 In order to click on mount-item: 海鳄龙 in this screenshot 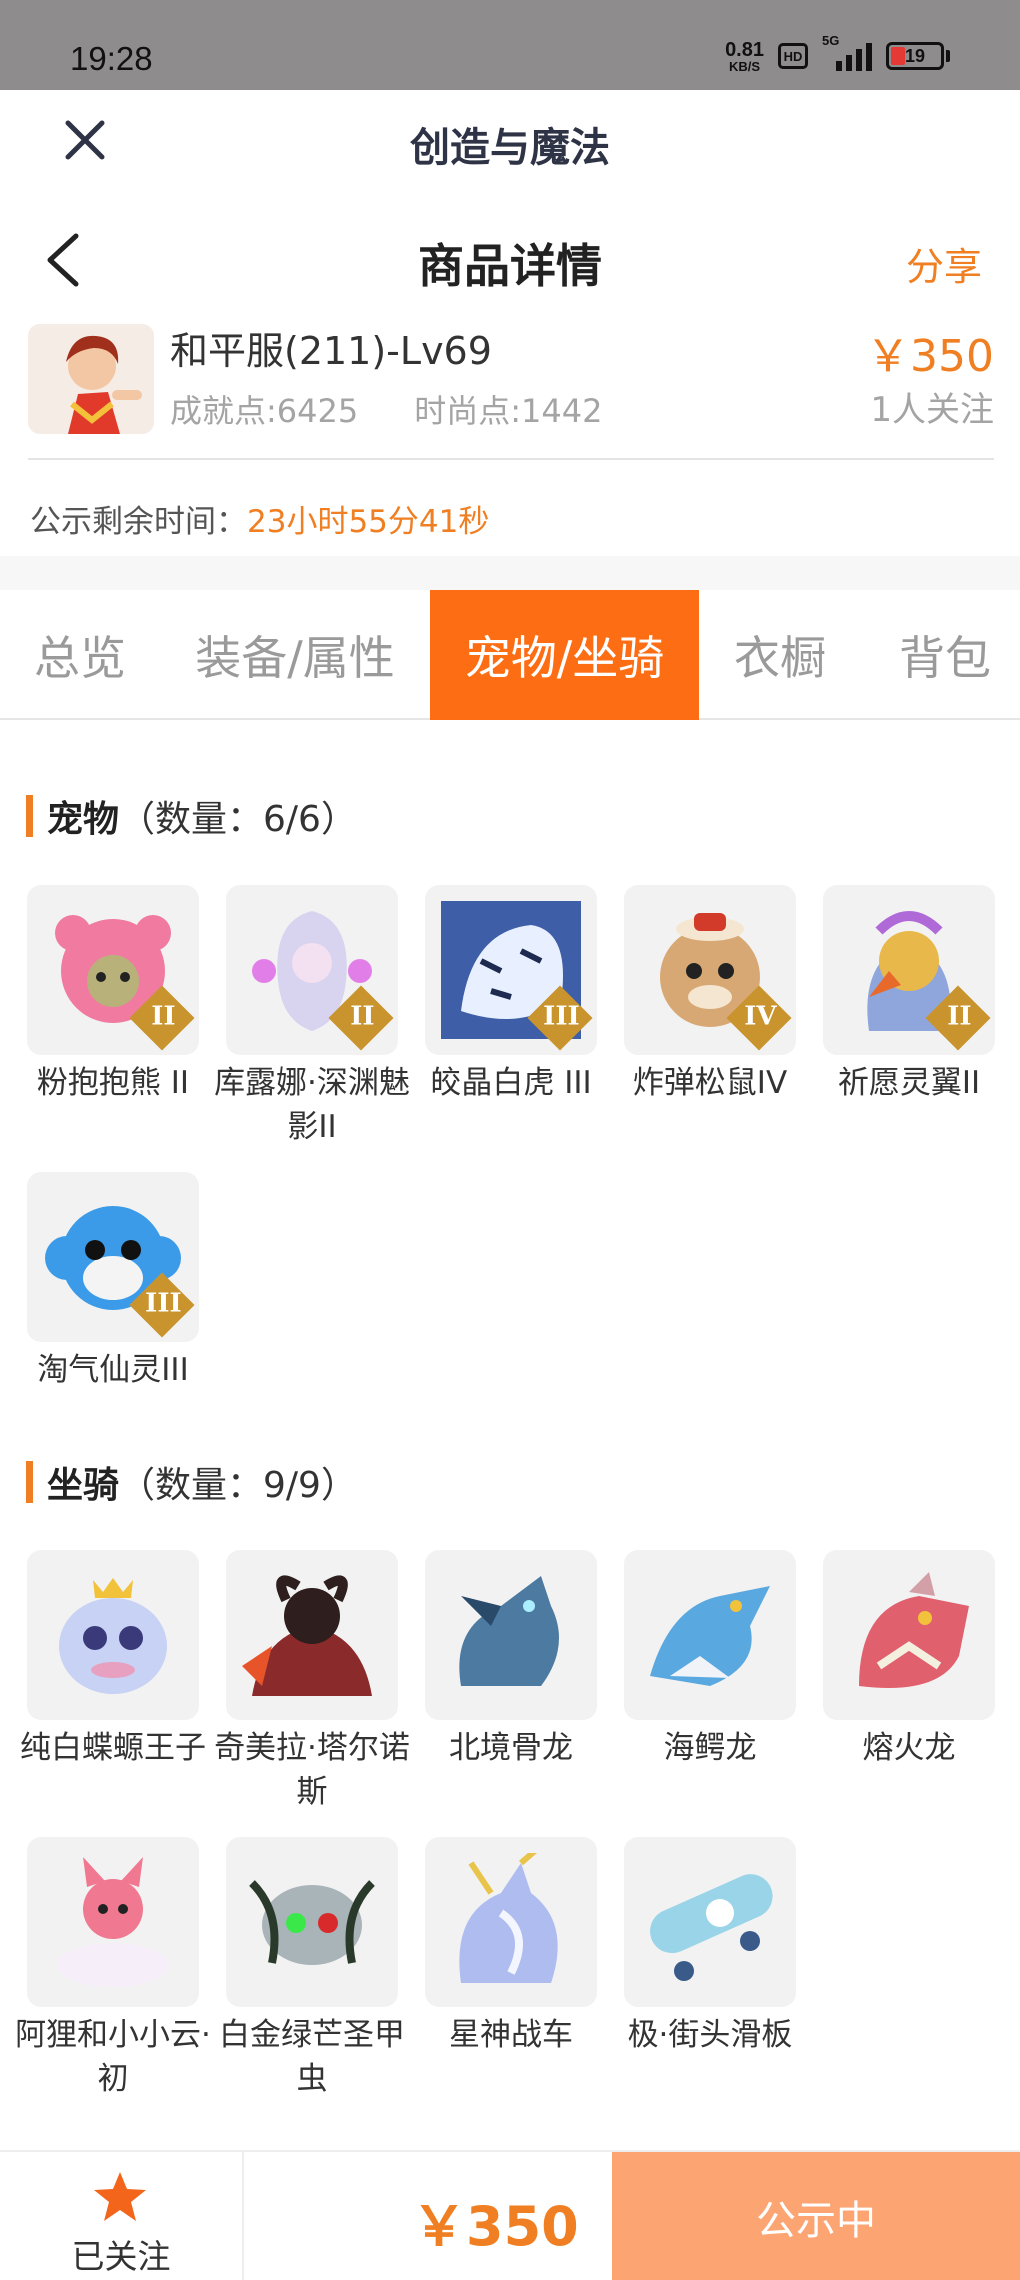, I will do `click(710, 1660)`.